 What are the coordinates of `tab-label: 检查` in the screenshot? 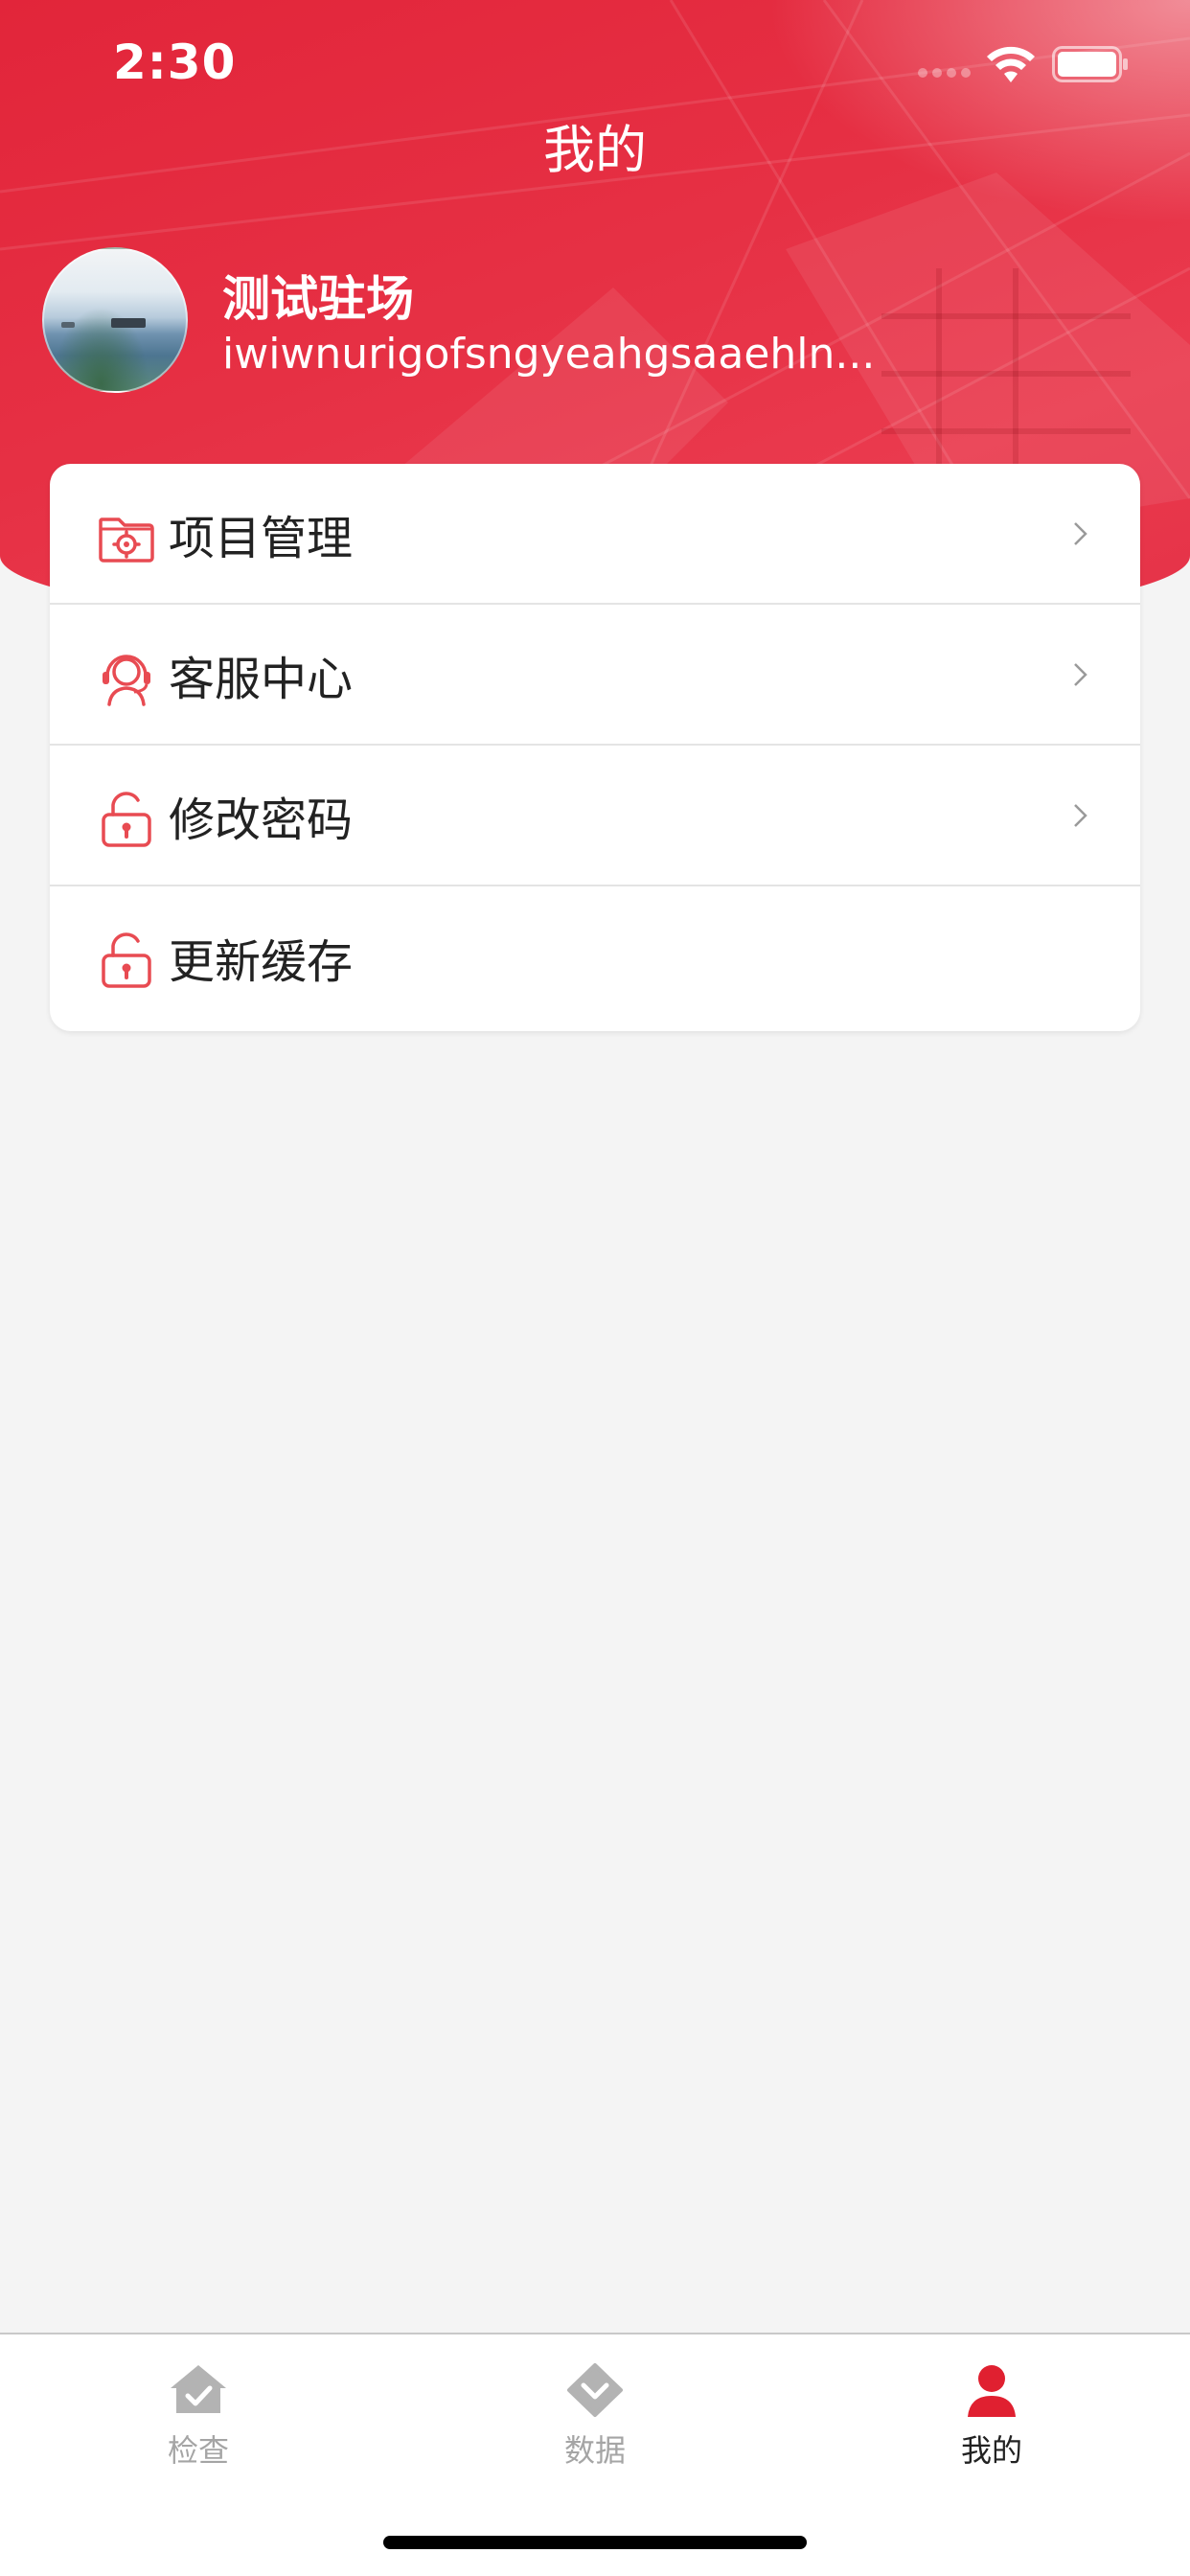 It's located at (198, 2450).